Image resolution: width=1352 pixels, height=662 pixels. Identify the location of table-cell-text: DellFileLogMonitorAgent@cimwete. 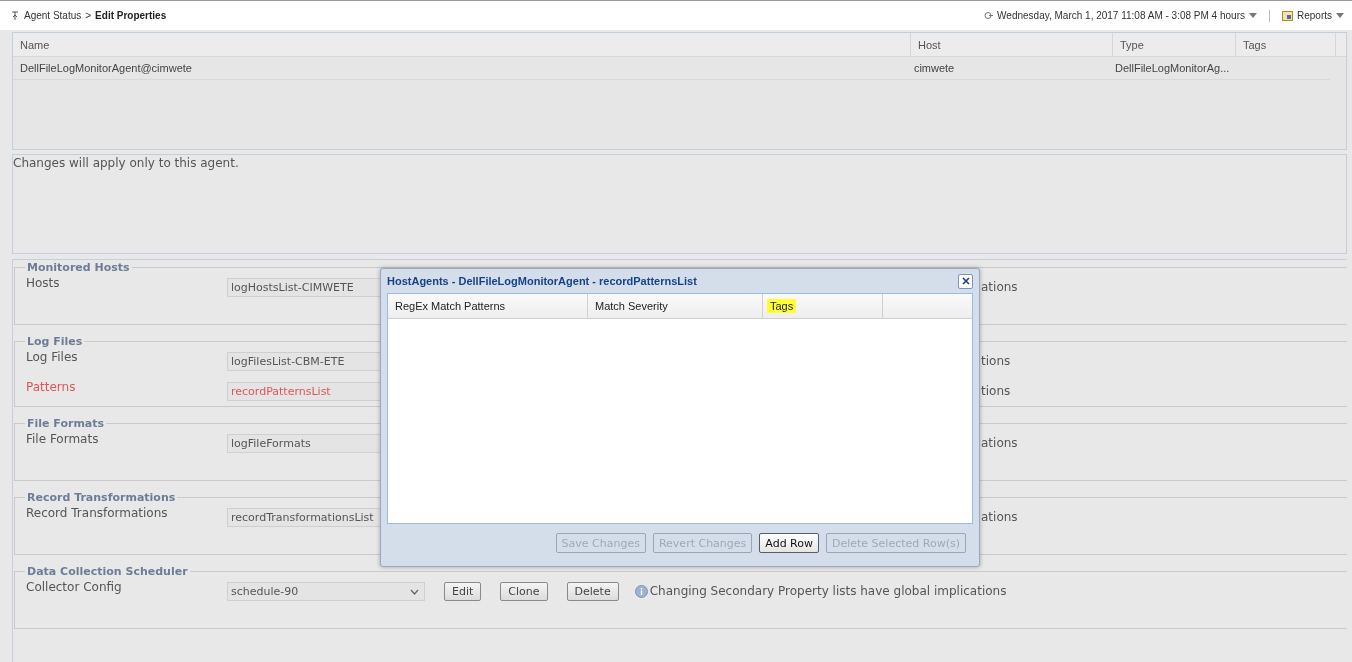
(106, 68).